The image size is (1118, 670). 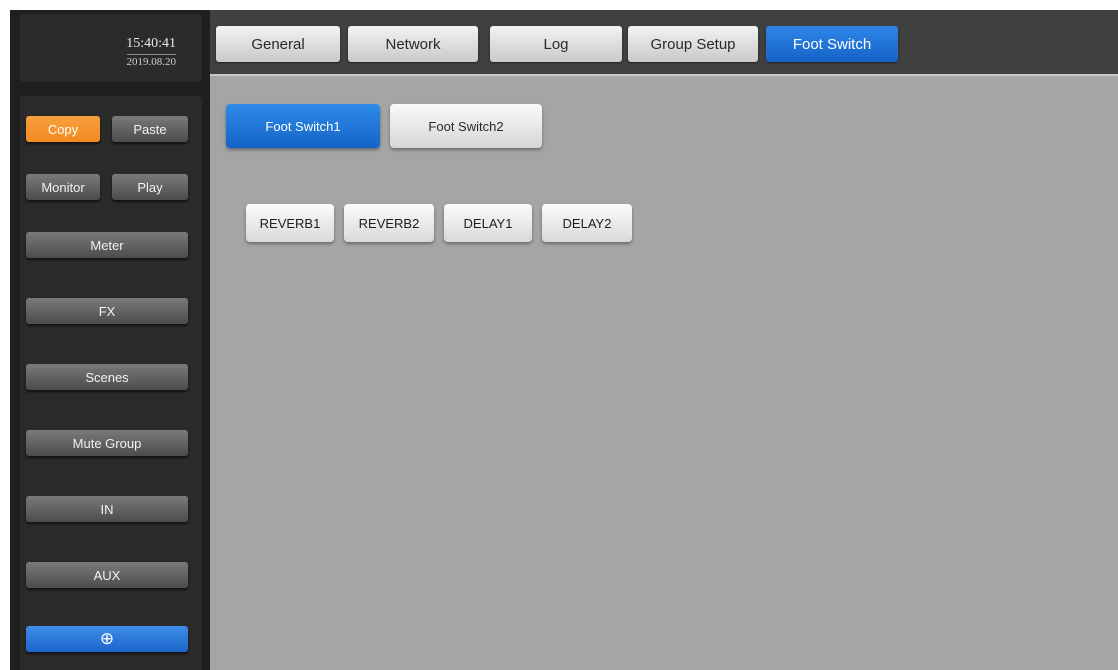 What do you see at coordinates (107, 245) in the screenshot?
I see `meter-button: Meter` at bounding box center [107, 245].